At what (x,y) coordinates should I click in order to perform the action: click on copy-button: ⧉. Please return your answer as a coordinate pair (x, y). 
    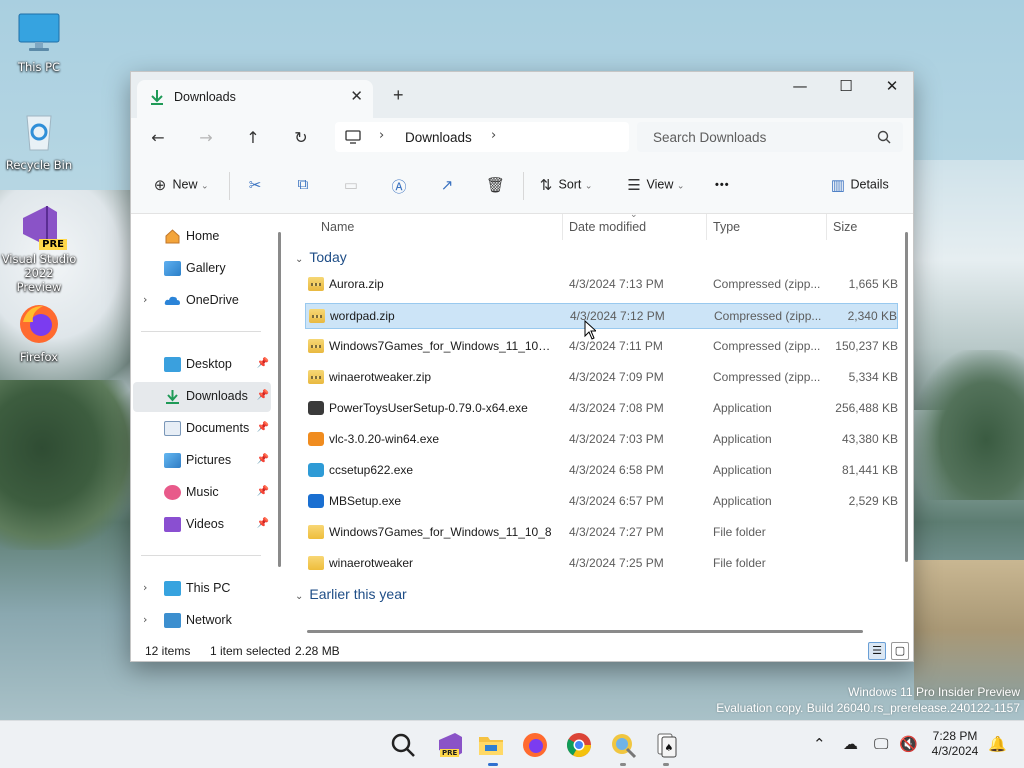
    Looking at the image, I should click on (303, 186).